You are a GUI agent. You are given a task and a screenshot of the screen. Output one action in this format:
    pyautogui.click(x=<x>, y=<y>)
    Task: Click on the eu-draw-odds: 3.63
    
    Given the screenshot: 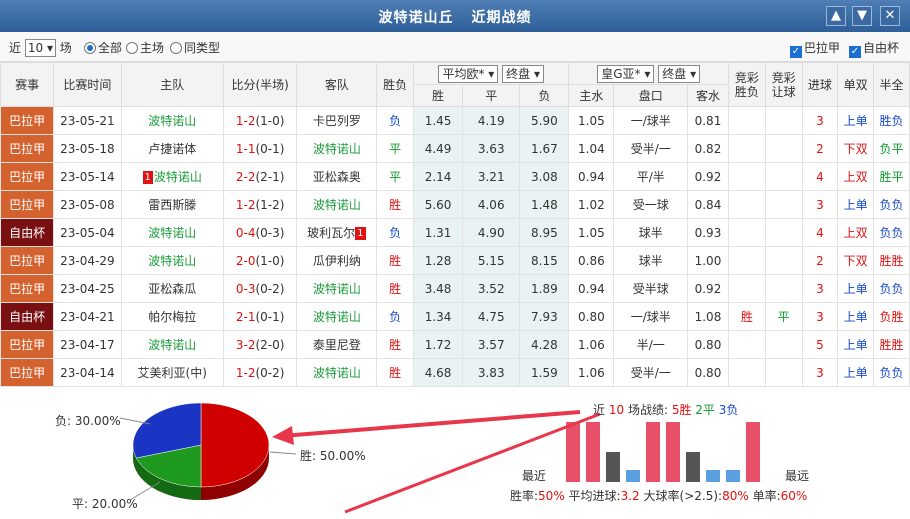 What is the action you would take?
    pyautogui.click(x=491, y=148)
    